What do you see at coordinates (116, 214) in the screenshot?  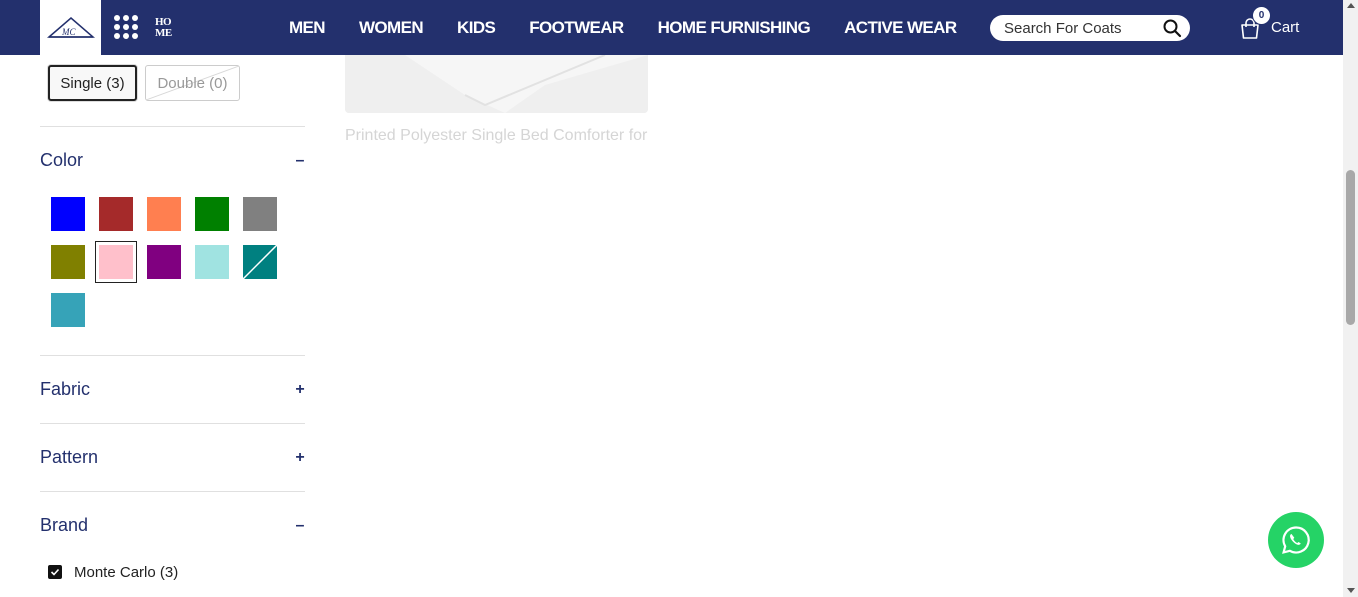 I see `color-swatch-brown` at bounding box center [116, 214].